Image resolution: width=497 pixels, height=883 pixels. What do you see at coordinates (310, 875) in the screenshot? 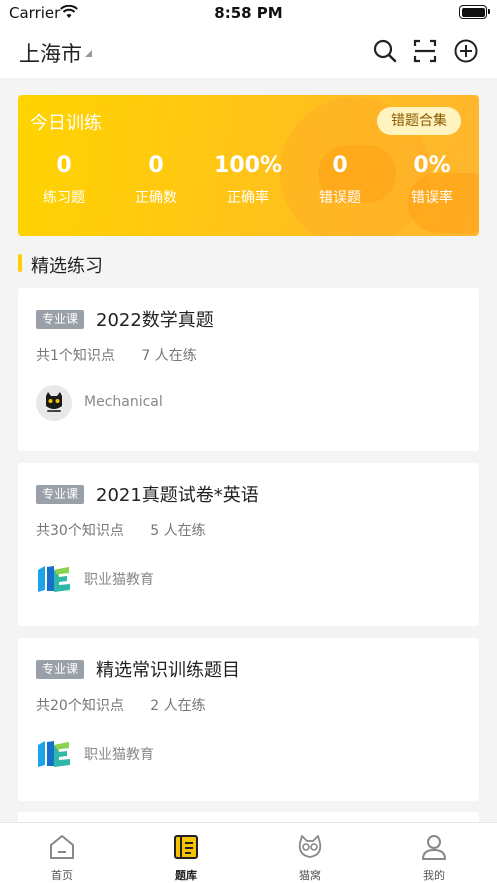
I see `tab-label: 猫窝` at bounding box center [310, 875].